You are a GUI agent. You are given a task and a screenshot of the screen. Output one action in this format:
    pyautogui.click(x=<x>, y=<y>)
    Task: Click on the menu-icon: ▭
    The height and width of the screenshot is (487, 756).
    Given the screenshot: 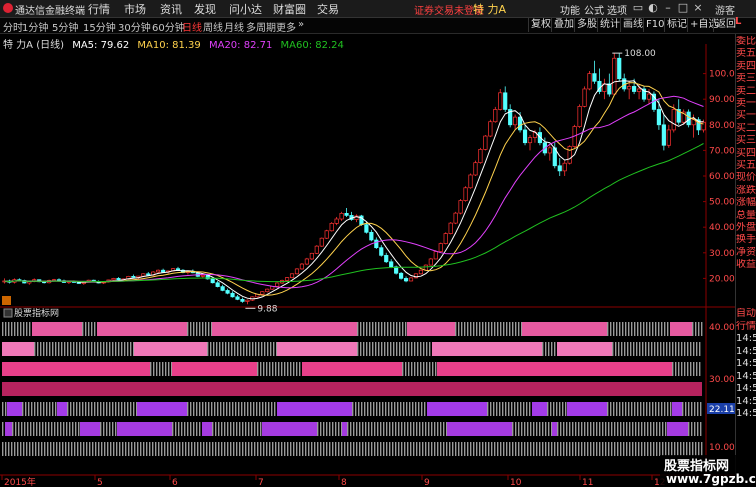 What is the action you would take?
    pyautogui.click(x=638, y=8)
    